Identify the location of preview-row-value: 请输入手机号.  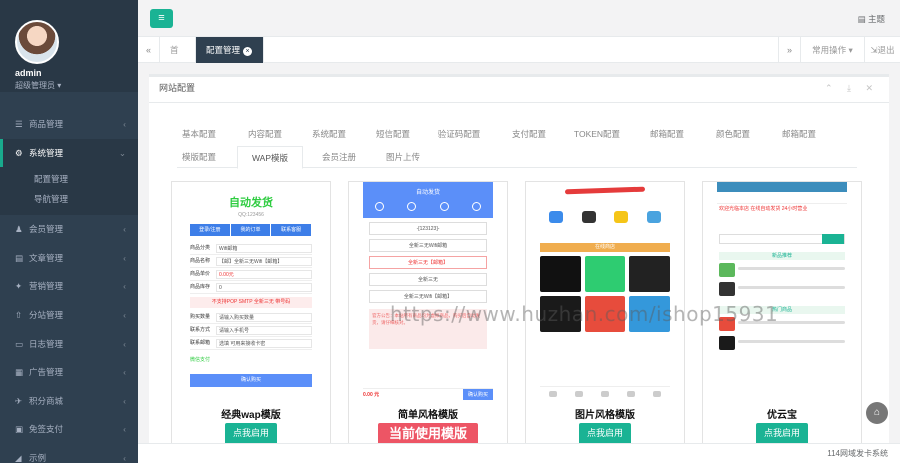
(264, 330).